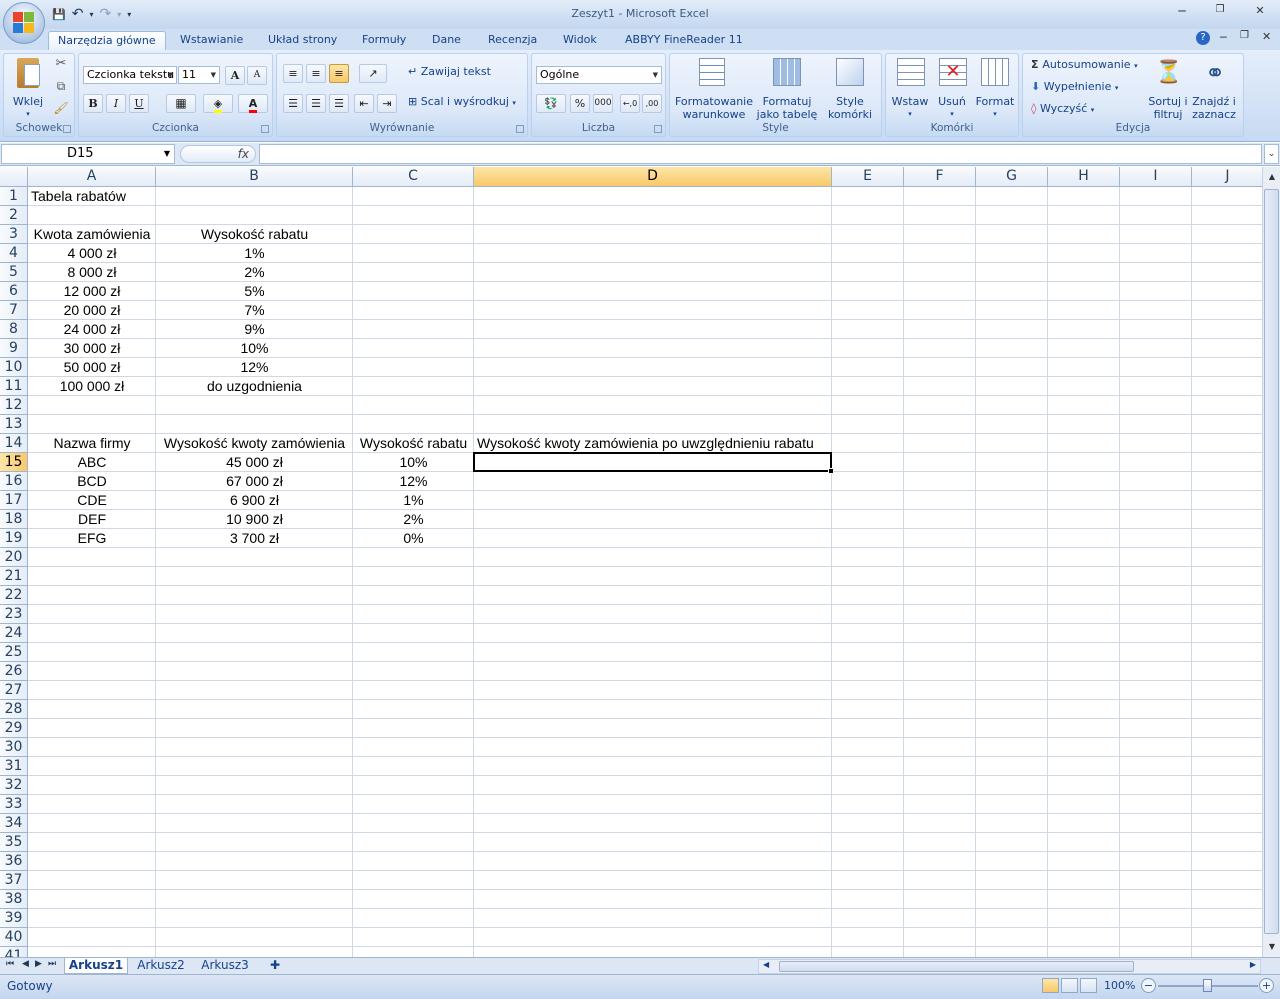  What do you see at coordinates (293, 103) in the screenshot?
I see `align-left-button: ☰` at bounding box center [293, 103].